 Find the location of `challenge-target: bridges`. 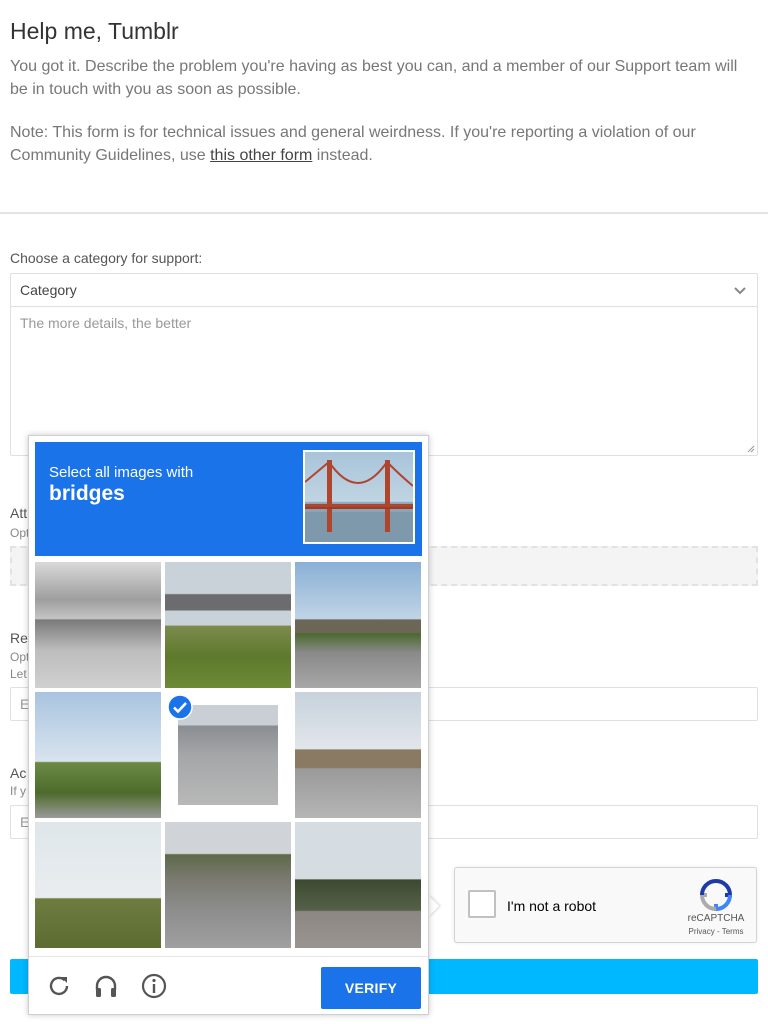

challenge-target: bridges is located at coordinates (87, 493).